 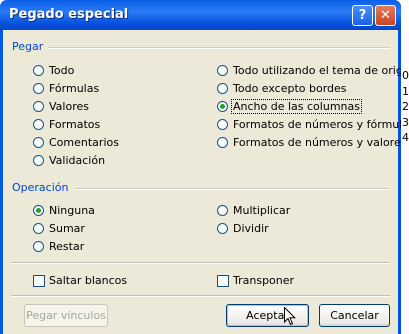 What do you see at coordinates (264, 280) in the screenshot?
I see `checkbox-label: Transponer` at bounding box center [264, 280].